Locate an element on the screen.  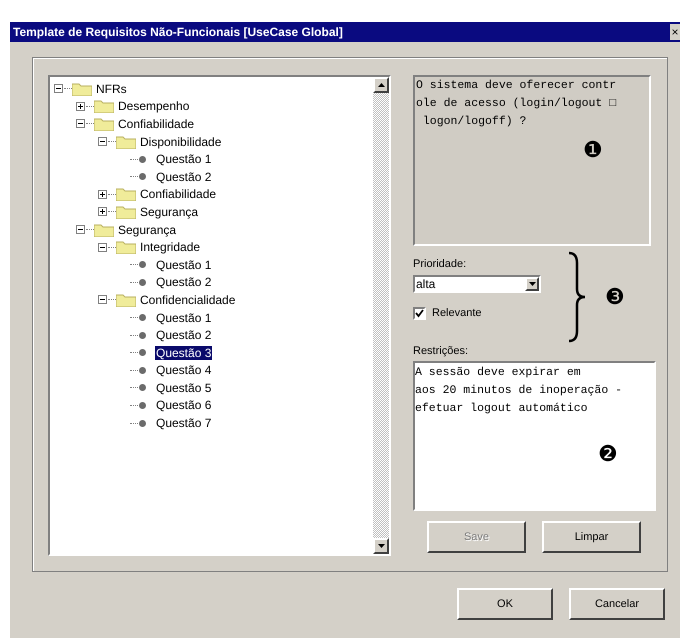
dropdown-icon is located at coordinates (532, 284).